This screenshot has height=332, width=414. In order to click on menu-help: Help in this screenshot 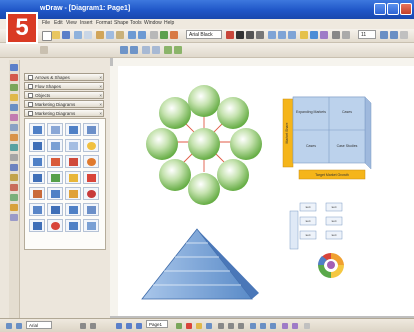, I will do `click(169, 23)`.